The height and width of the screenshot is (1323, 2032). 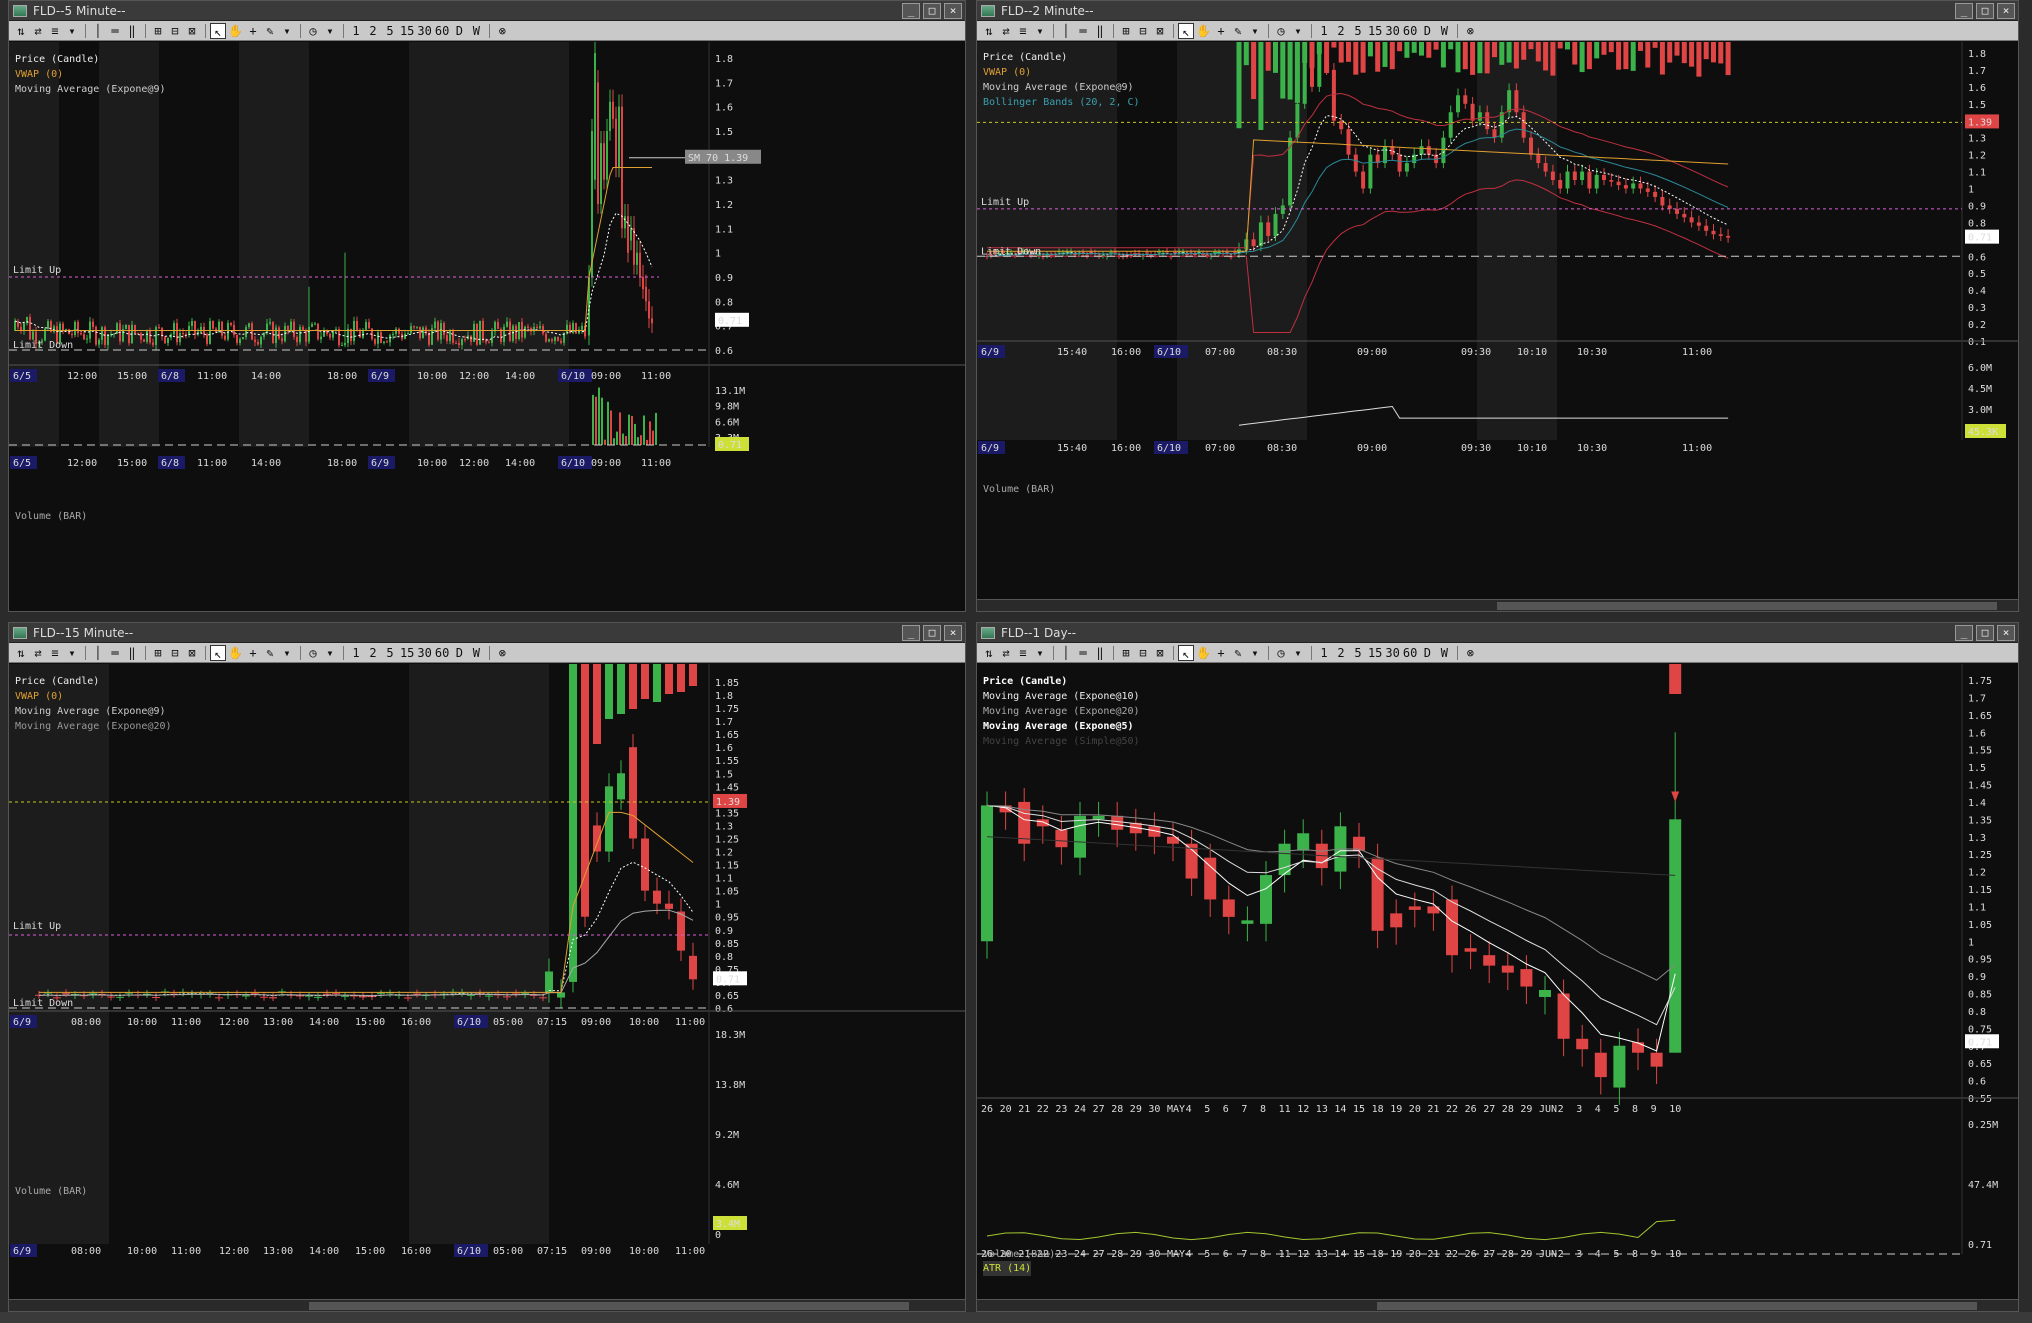 What do you see at coordinates (487, 633) in the screenshot?
I see `title-bar: FLD--15 Minute-- _ □ ×` at bounding box center [487, 633].